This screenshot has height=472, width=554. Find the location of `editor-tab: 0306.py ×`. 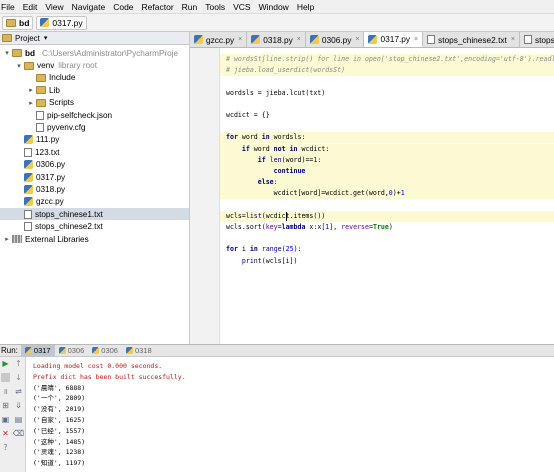

editor-tab: 0306.py × is located at coordinates (335, 39).